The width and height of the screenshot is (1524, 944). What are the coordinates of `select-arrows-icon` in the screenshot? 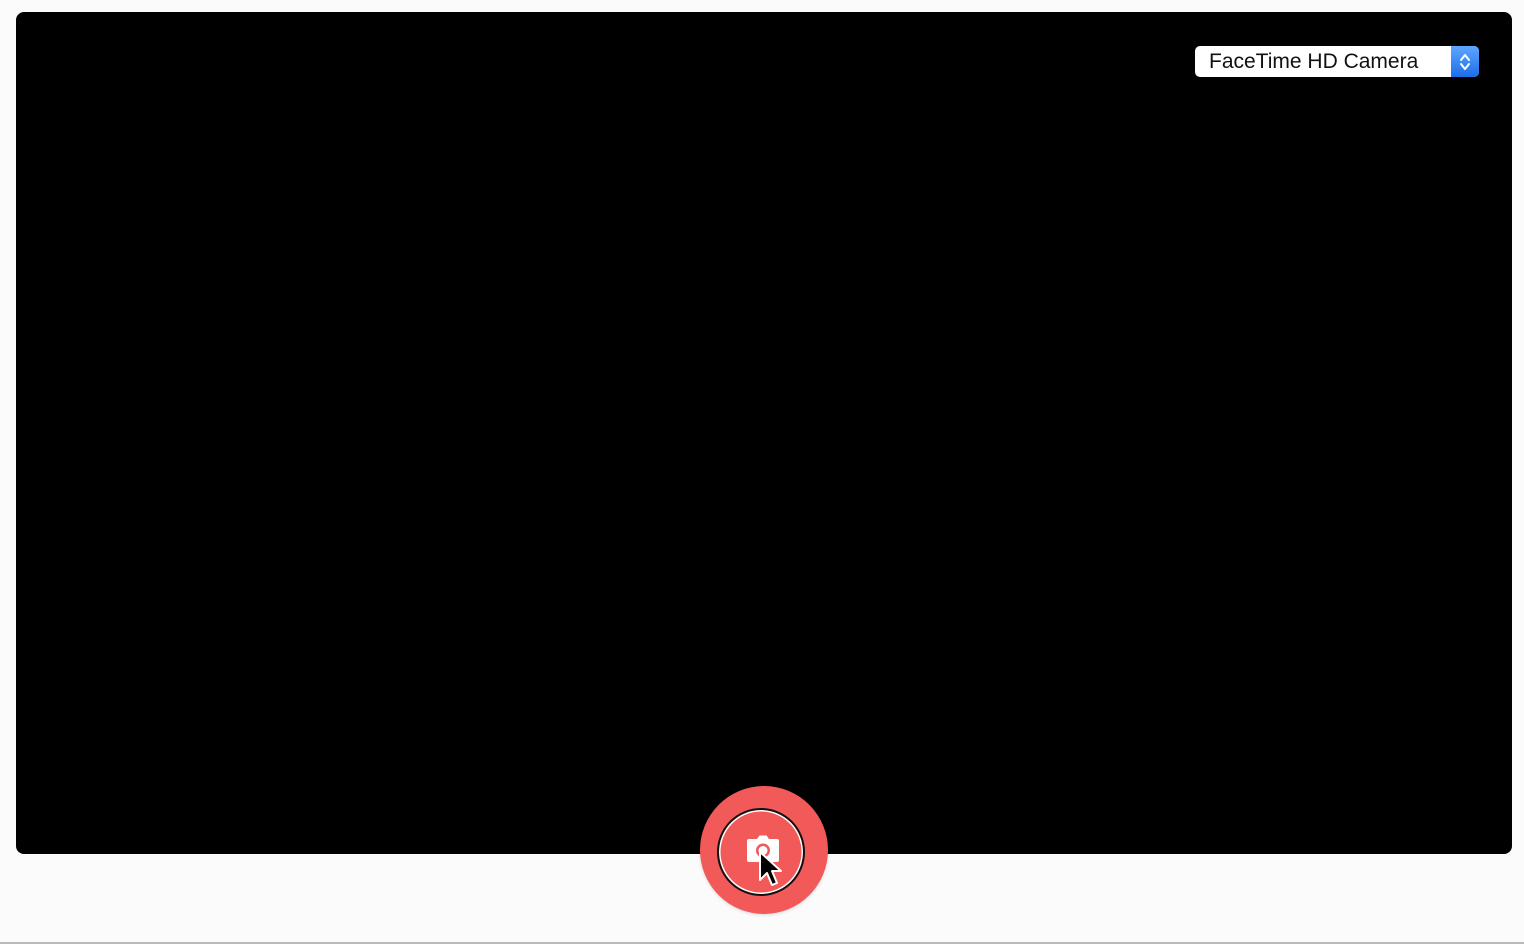 It's located at (1465, 61).